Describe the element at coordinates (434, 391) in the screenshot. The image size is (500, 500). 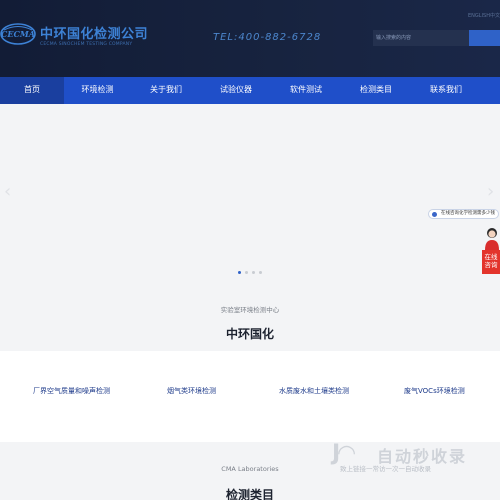
I see `service-card-vocs: 废气VOCs环境检测` at that location.